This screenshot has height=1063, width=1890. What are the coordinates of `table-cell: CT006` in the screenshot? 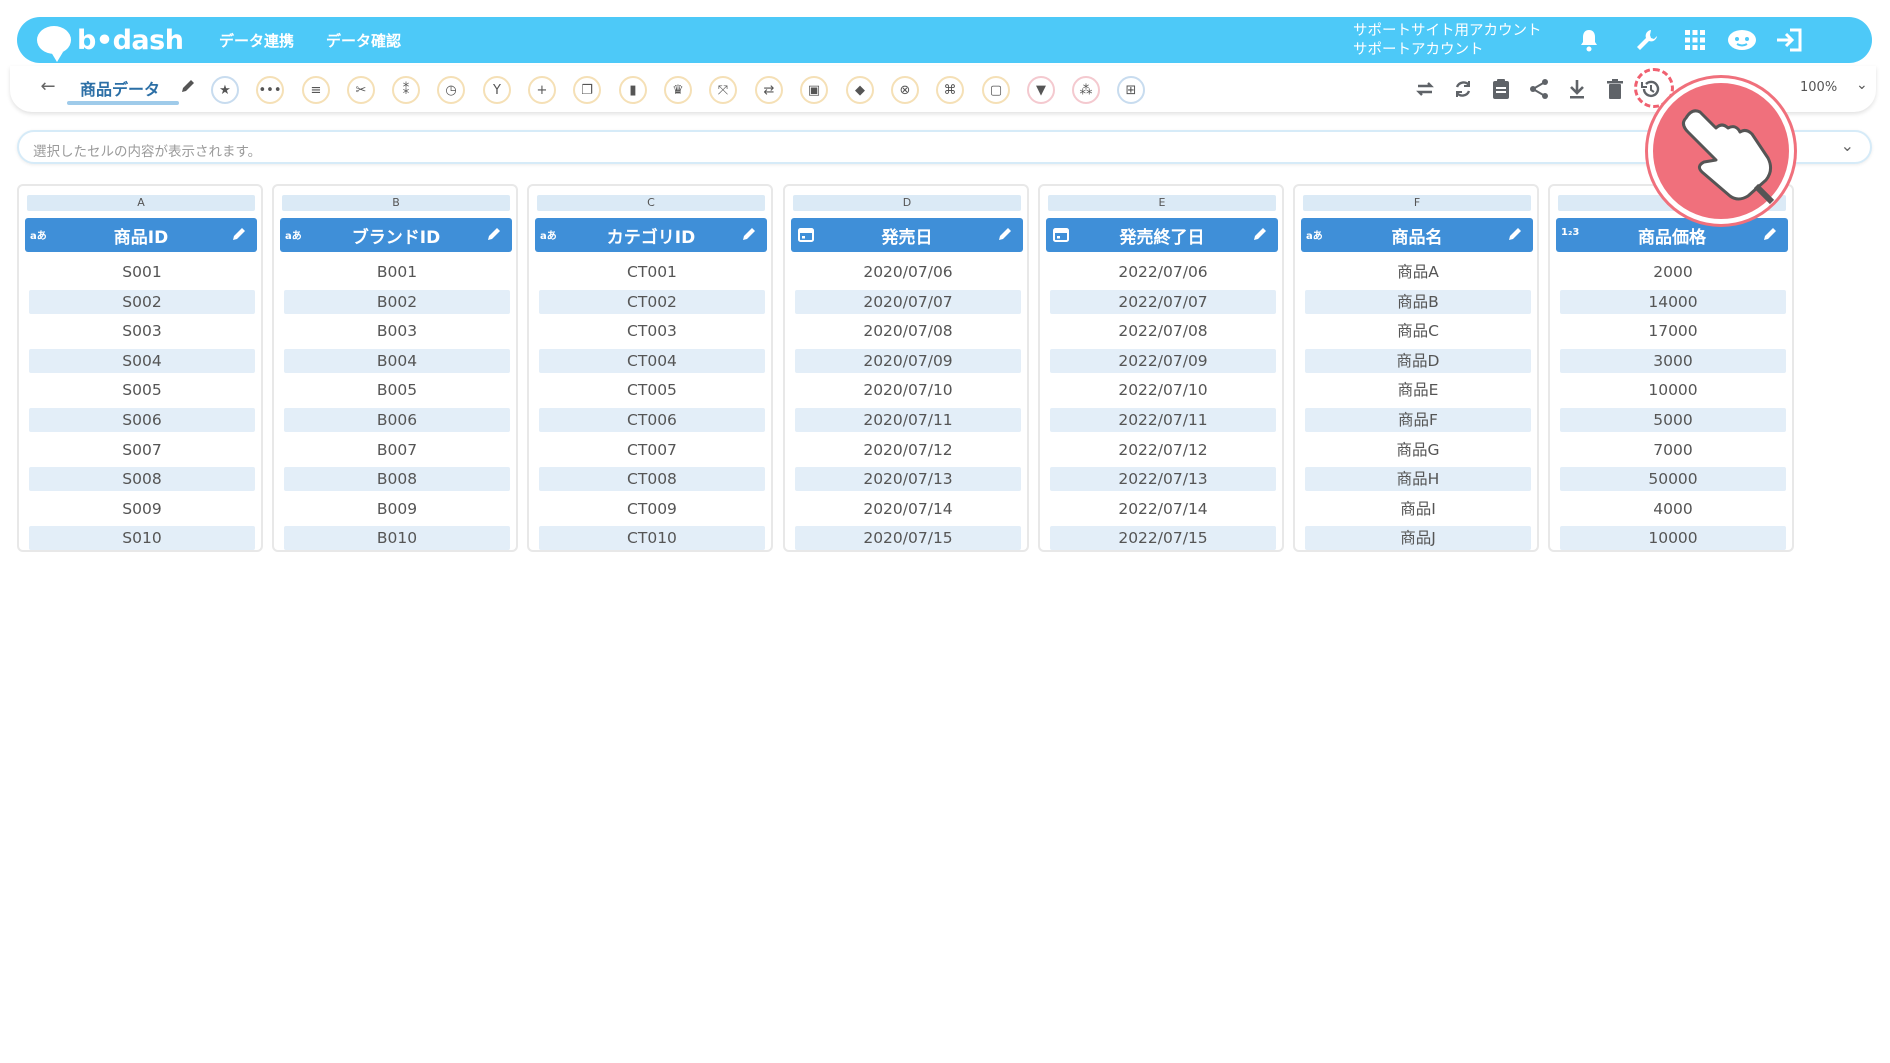 It's located at (652, 419).